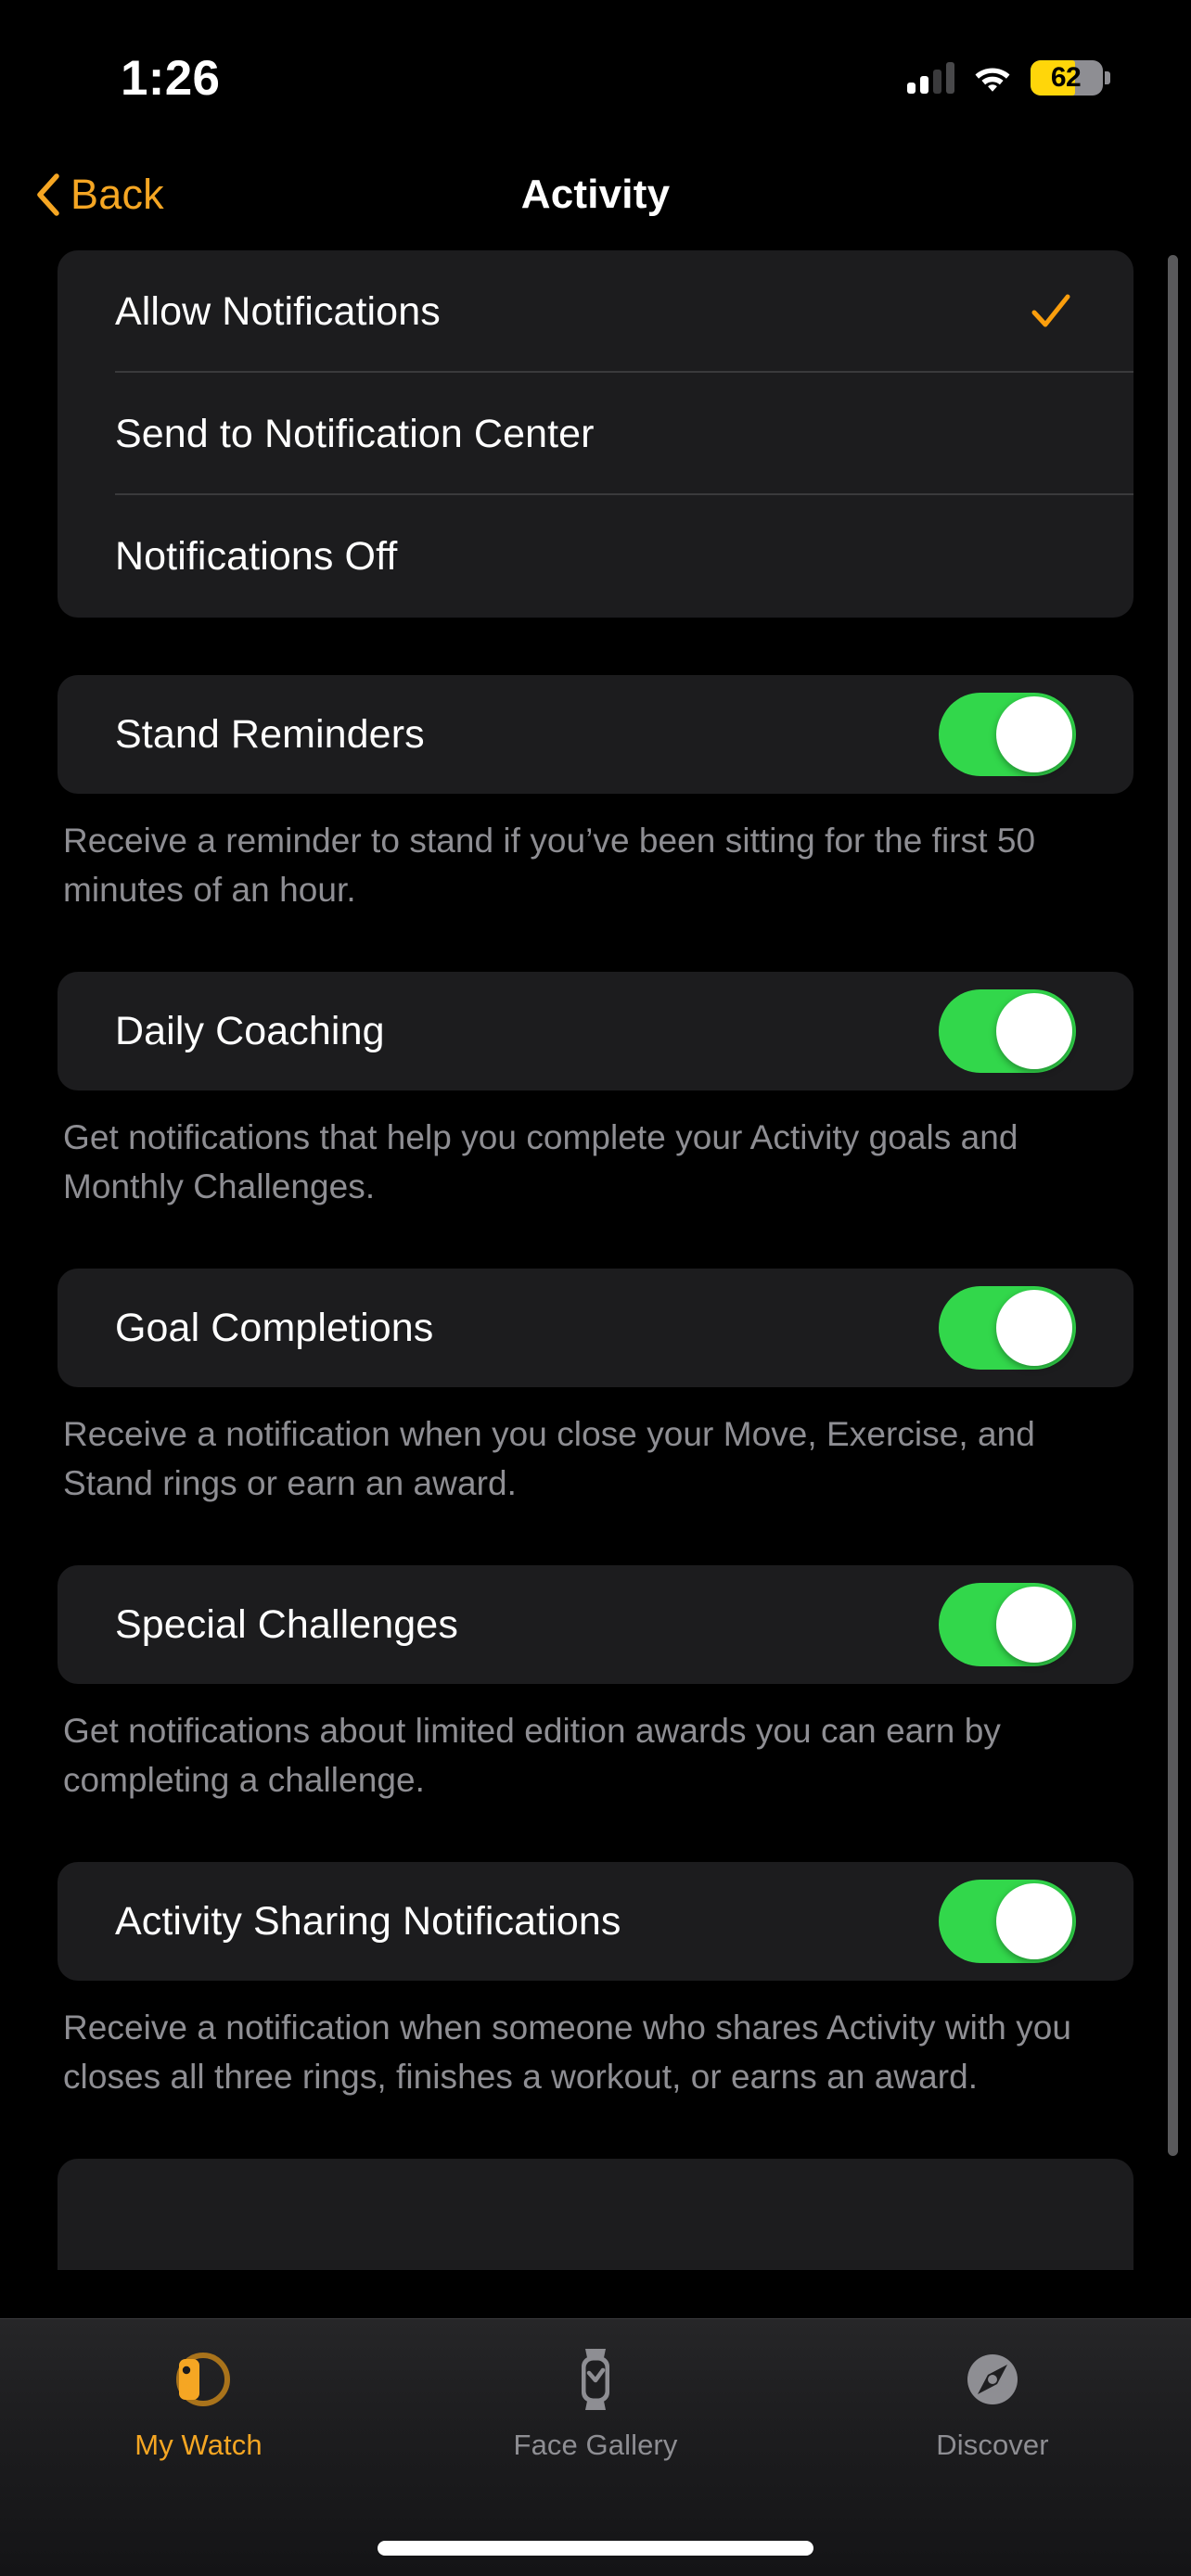  I want to click on tab-label: Discover, so click(992, 2445).